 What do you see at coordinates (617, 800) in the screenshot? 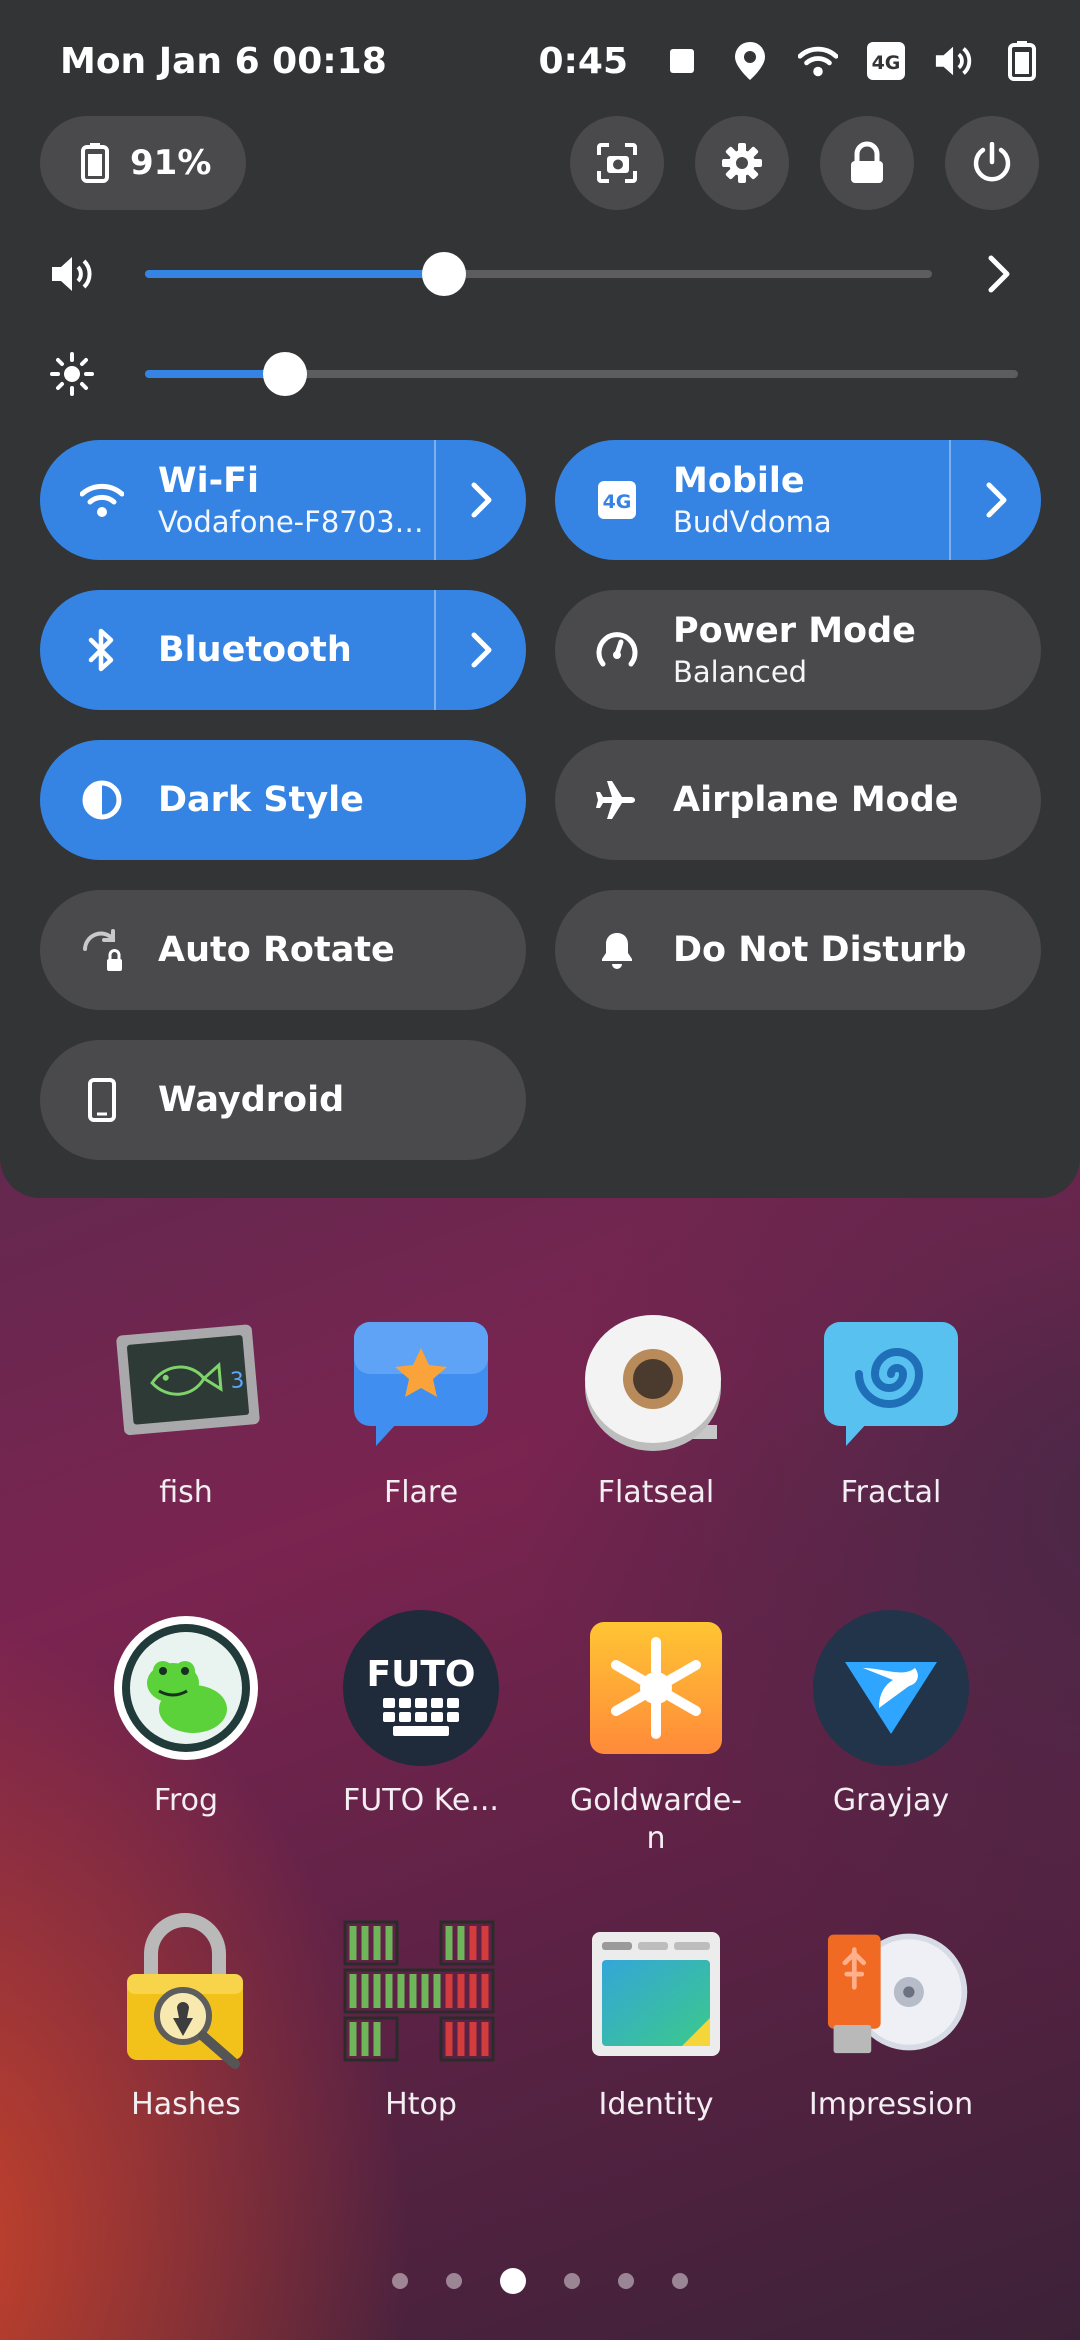
I see `airplane-icon` at bounding box center [617, 800].